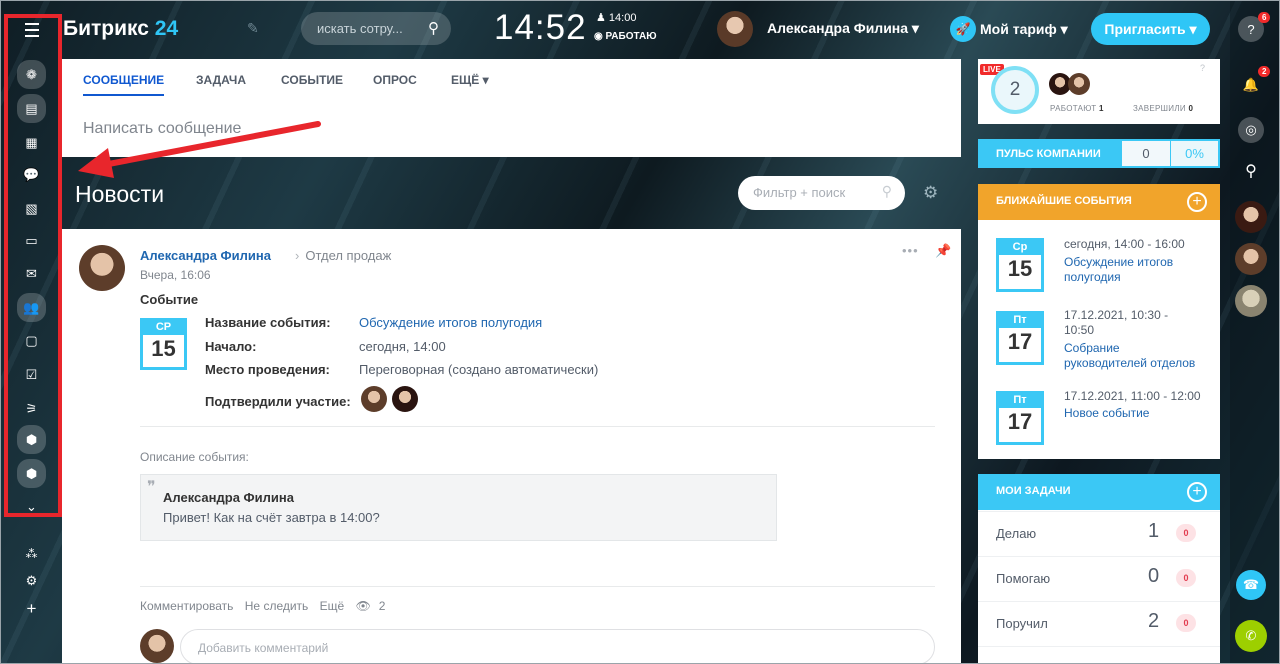 This screenshot has height=664, width=1280. What do you see at coordinates (735, 29) in the screenshot?
I see `user-avatar` at bounding box center [735, 29].